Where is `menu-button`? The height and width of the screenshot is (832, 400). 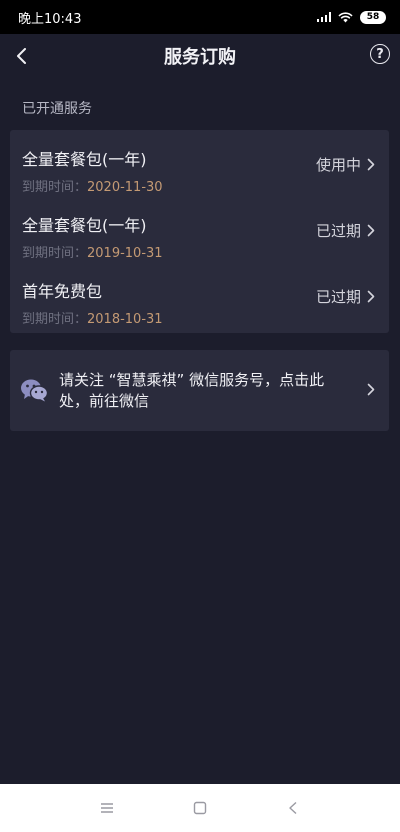 menu-button is located at coordinates (107, 808).